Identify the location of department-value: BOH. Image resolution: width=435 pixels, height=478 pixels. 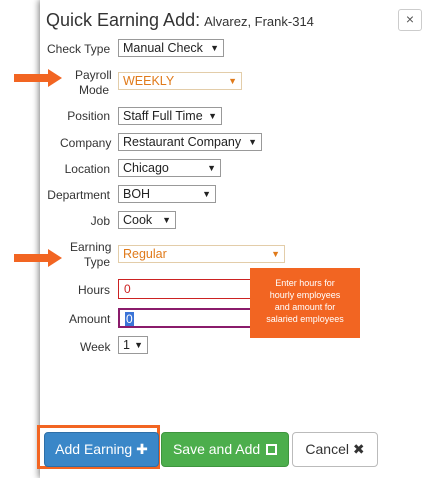
(137, 194).